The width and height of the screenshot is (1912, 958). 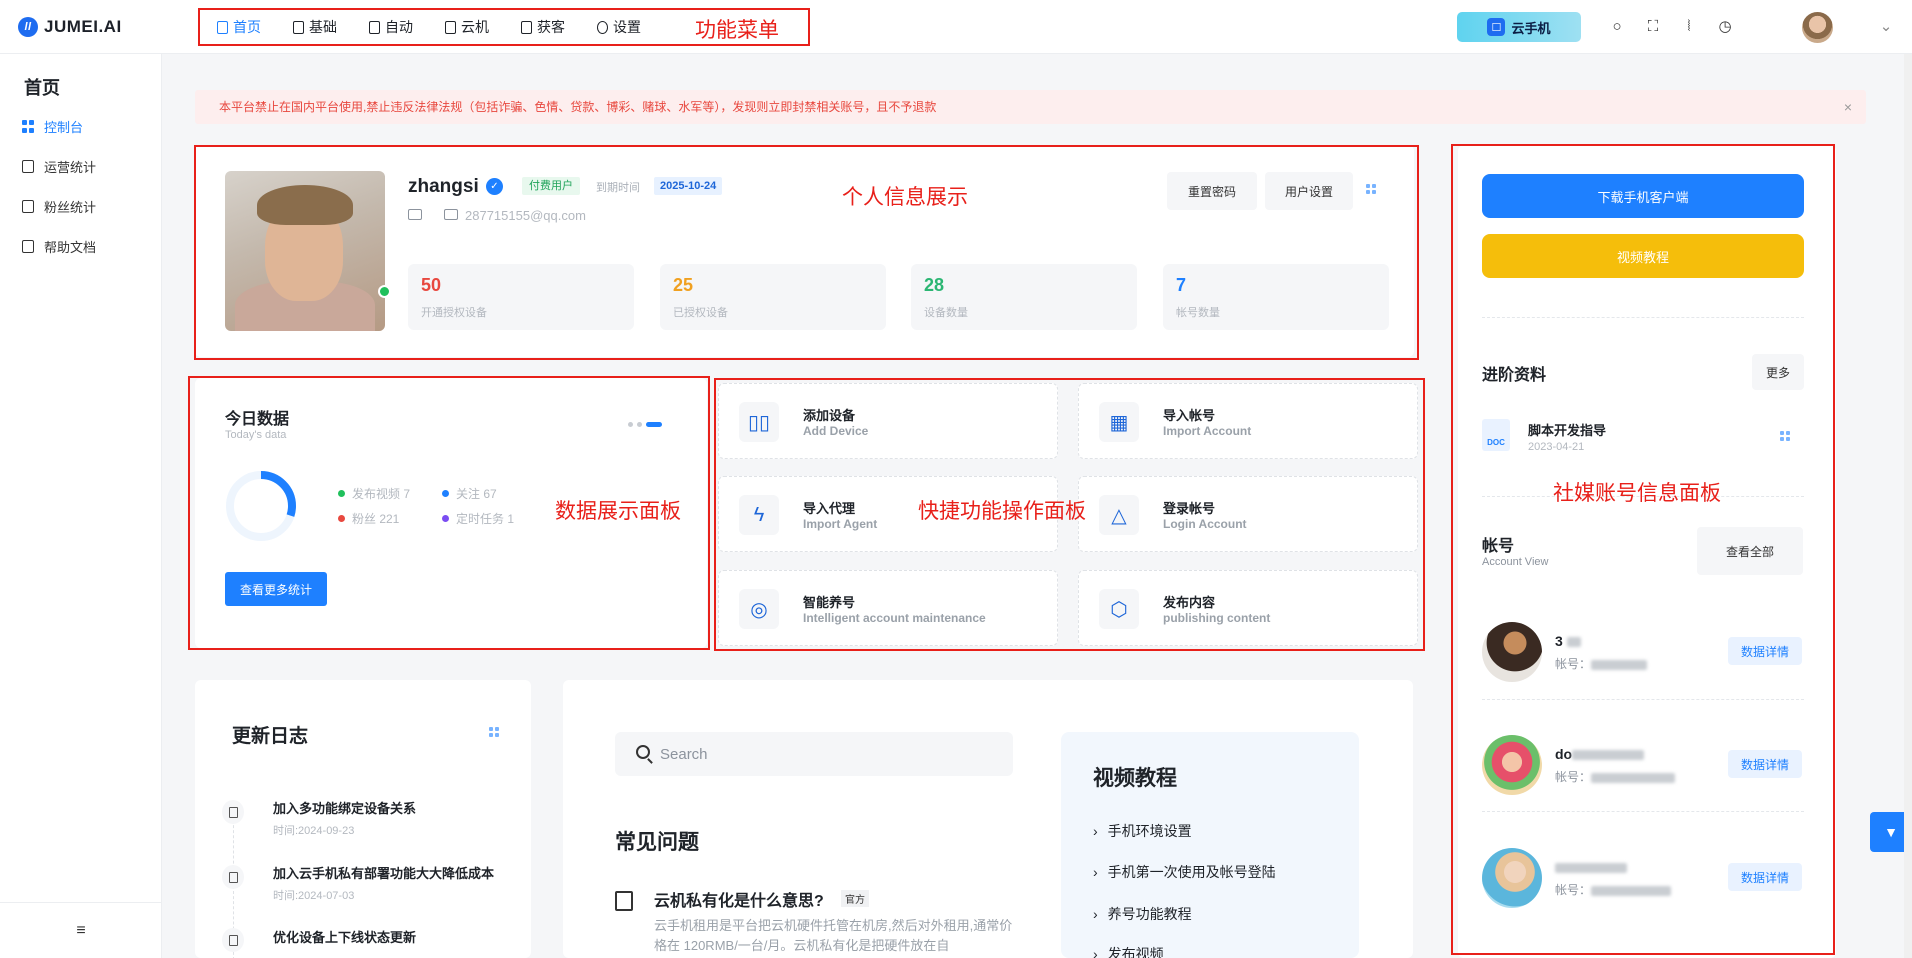 I want to click on annotation-profile-box, so click(x=806, y=252).